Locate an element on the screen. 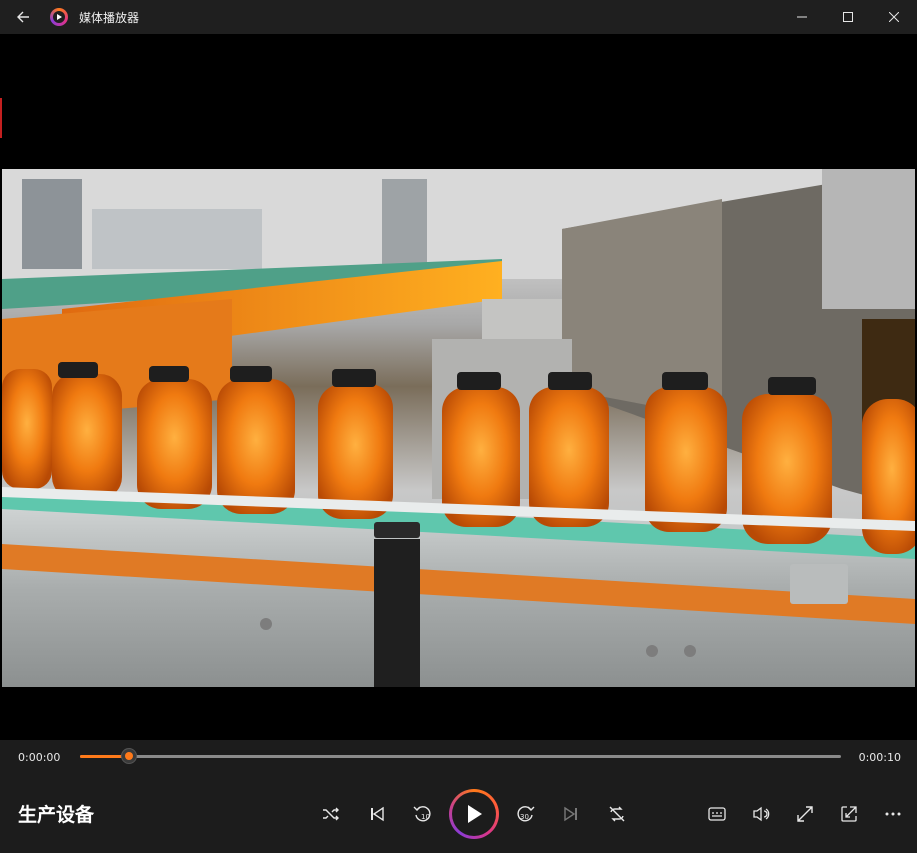 This screenshot has width=917, height=853. window-controls is located at coordinates (848, 17).